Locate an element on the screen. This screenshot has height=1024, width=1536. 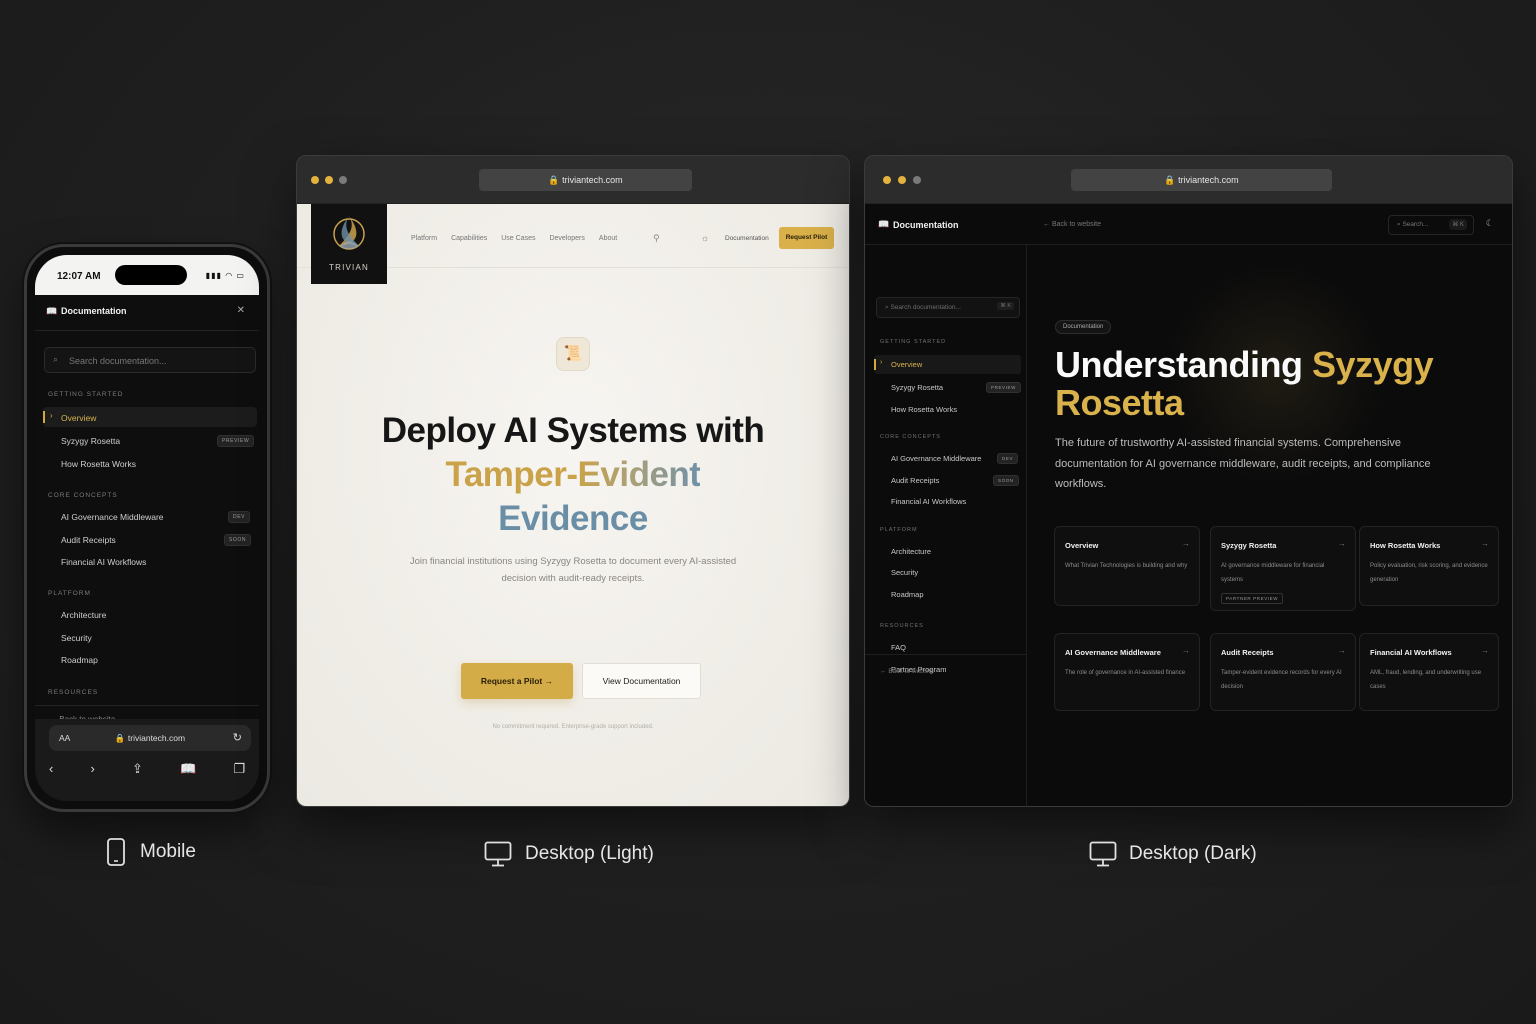
back-to-website-link: ← Back to website is located at coordinates (1072, 224).